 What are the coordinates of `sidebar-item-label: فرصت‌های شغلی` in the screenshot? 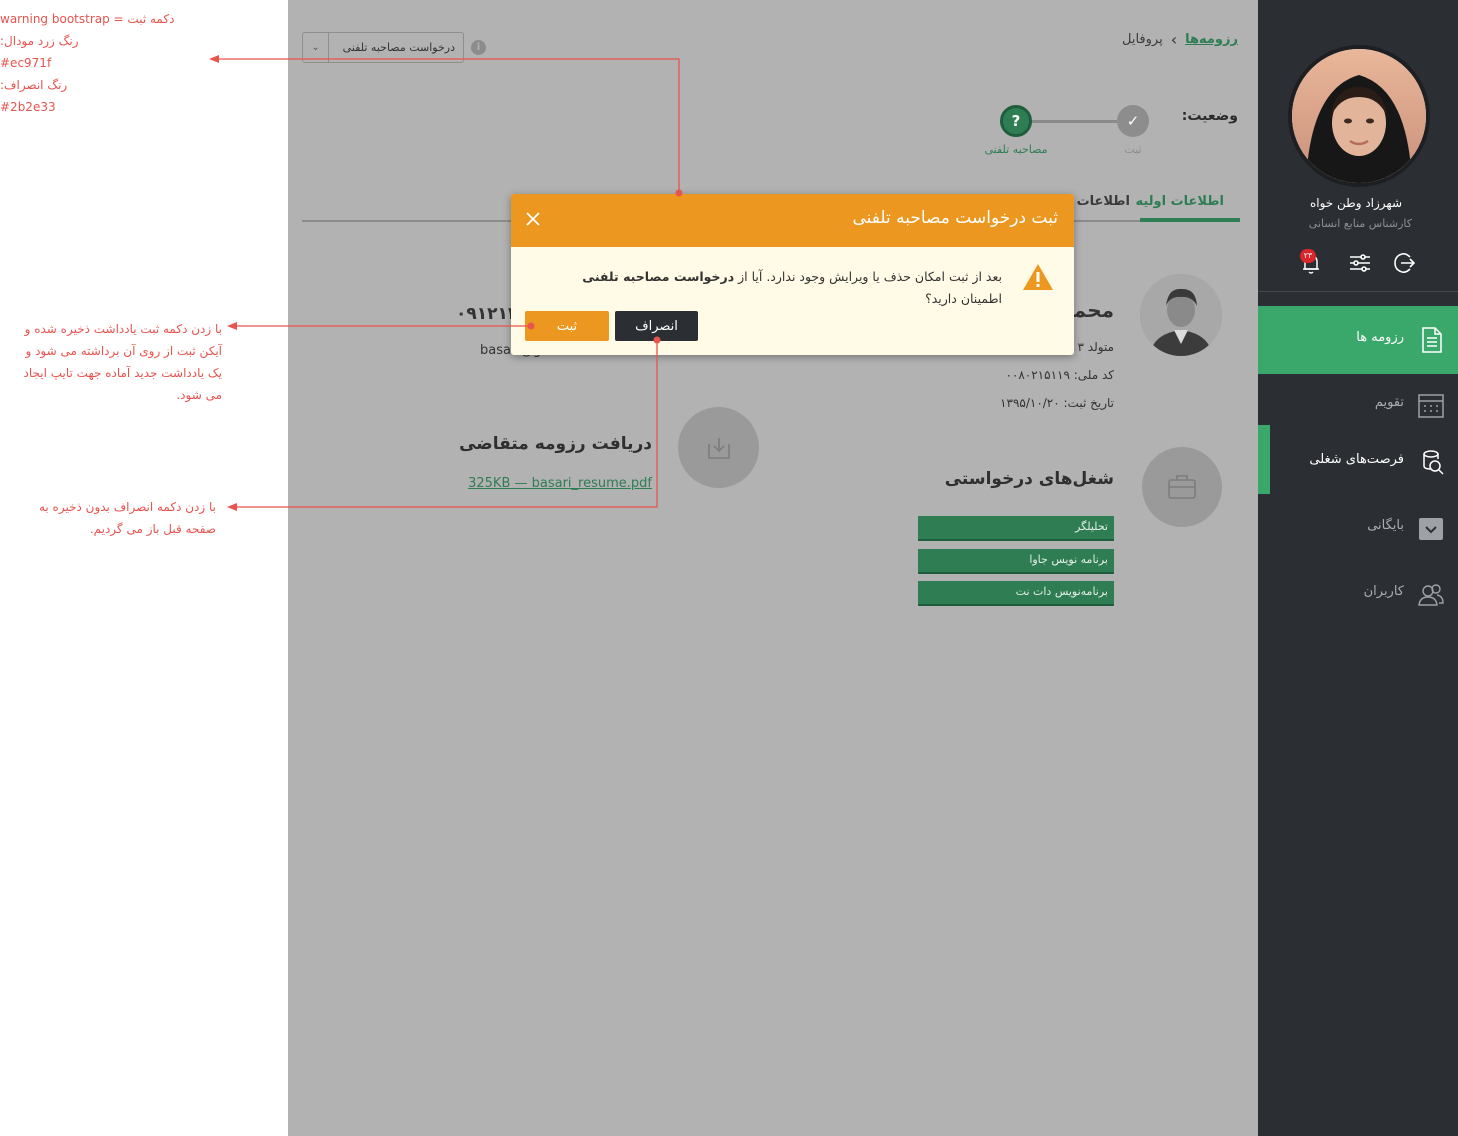 It's located at (1356, 459).